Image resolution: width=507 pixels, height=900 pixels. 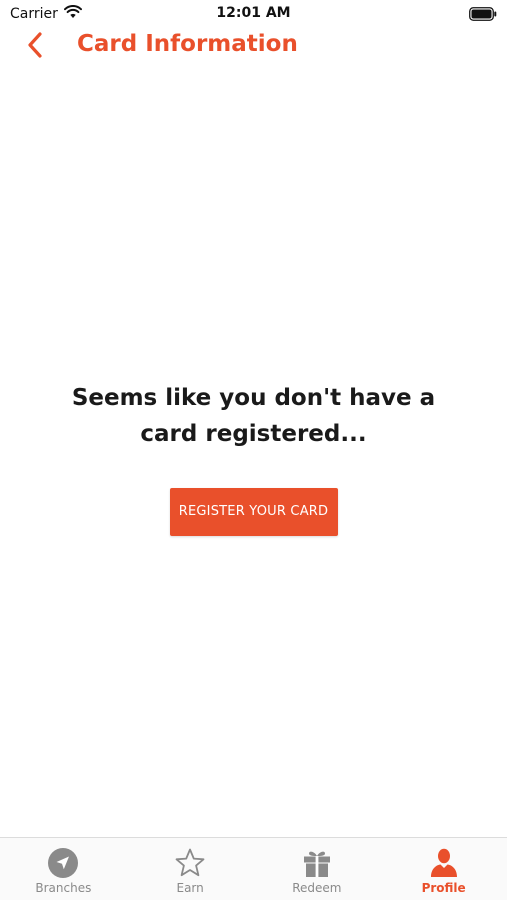 I want to click on tab-earn: Earn, so click(x=190, y=869).